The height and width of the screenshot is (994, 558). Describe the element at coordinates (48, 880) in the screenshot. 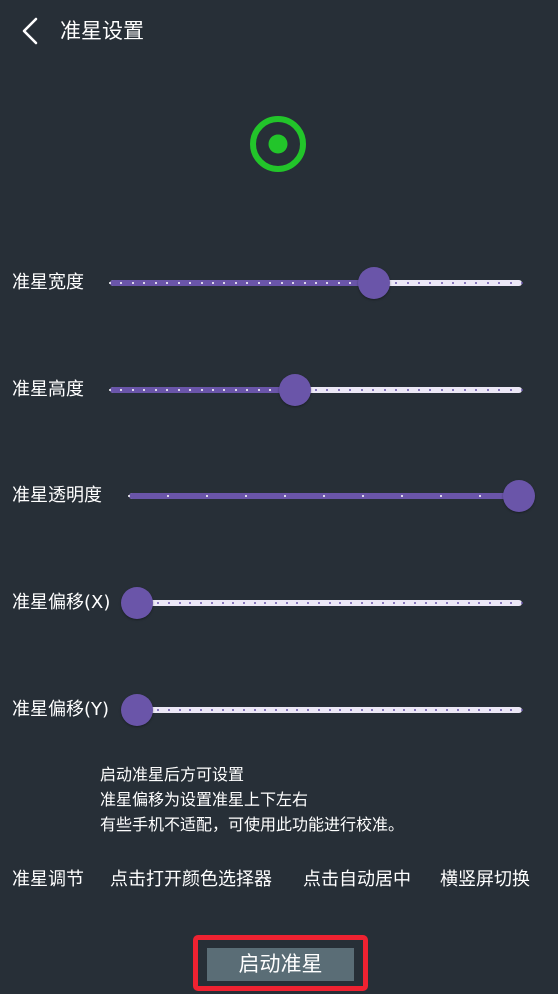

I see `crosshair-adjust-button: 准星调节` at that location.